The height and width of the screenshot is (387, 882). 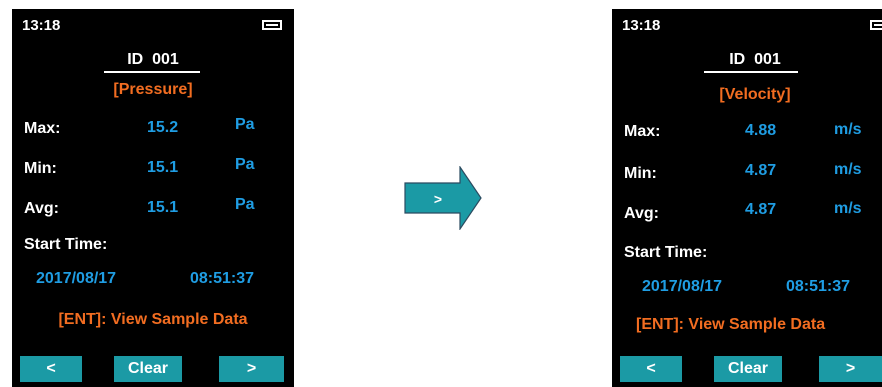 What do you see at coordinates (848, 208) in the screenshot?
I see `avg-unit: m/s` at bounding box center [848, 208].